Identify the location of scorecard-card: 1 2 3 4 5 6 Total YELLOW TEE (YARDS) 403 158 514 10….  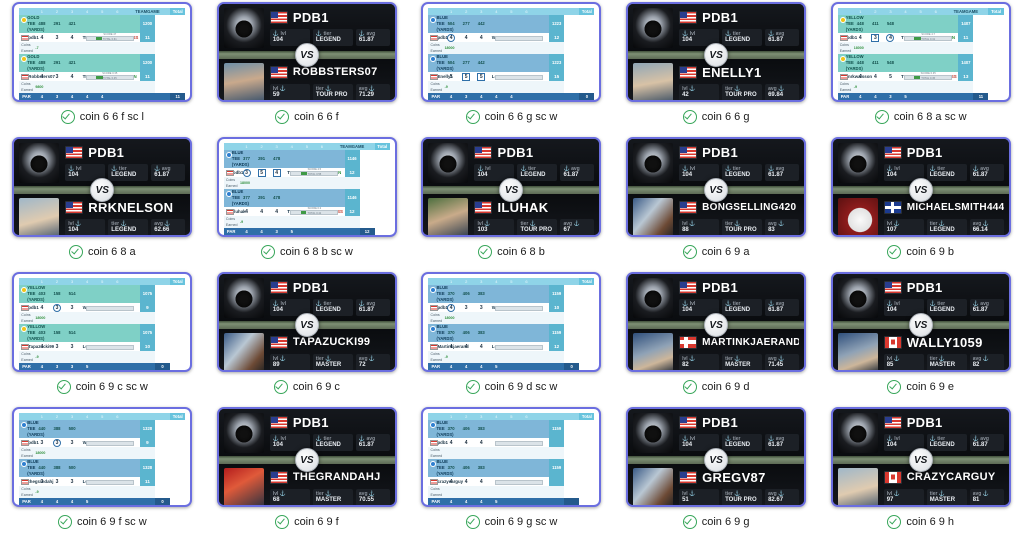
(102, 322).